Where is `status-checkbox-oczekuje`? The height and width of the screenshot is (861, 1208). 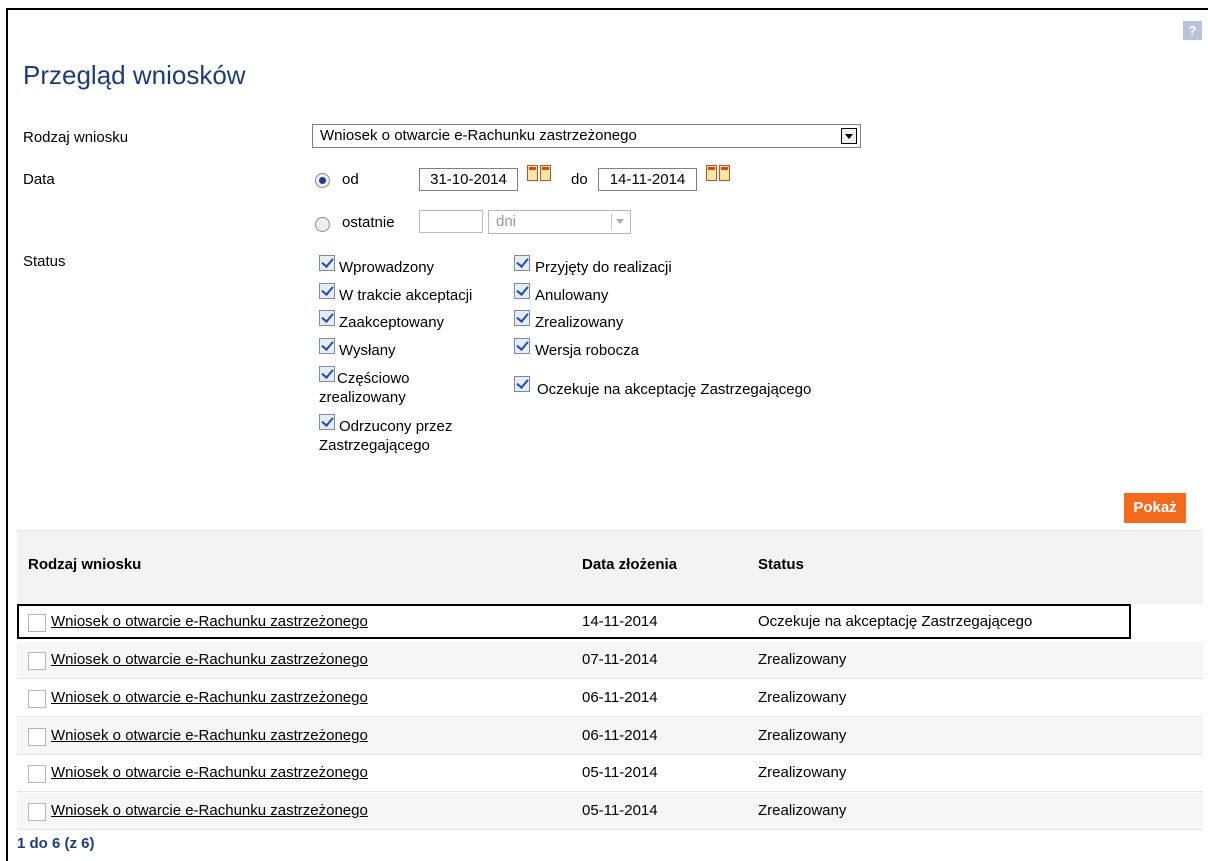 status-checkbox-oczekuje is located at coordinates (522, 384).